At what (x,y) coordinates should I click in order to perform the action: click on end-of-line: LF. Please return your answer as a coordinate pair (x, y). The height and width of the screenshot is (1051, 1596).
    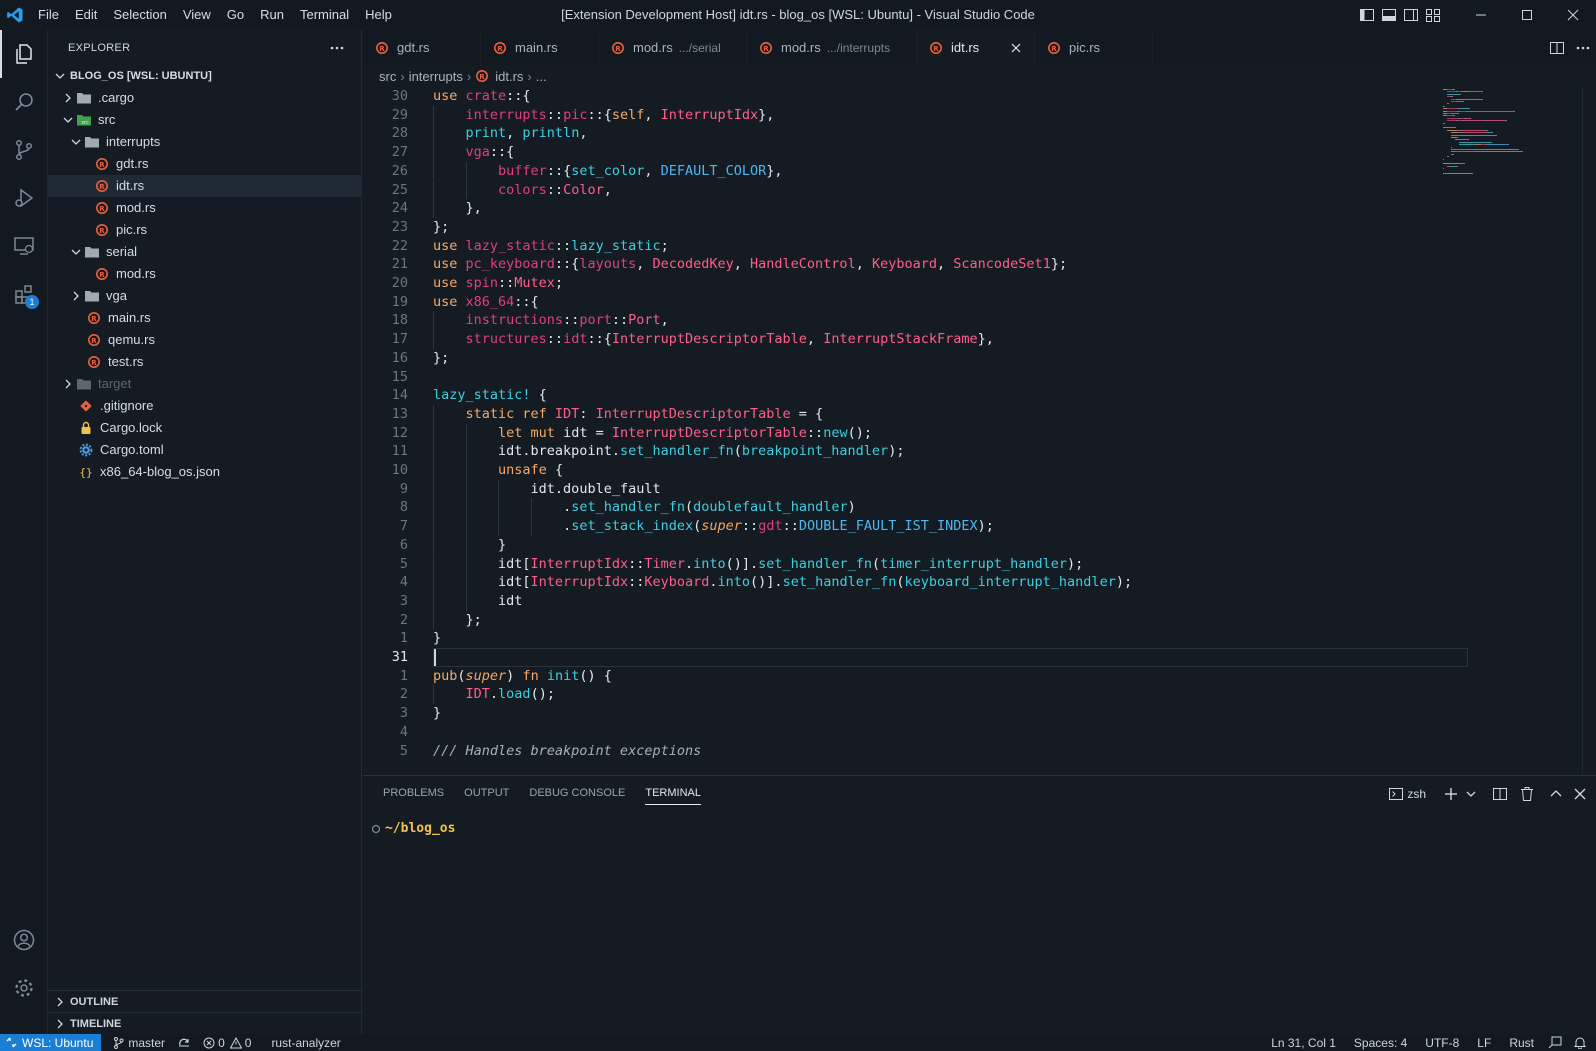
    Looking at the image, I should click on (1484, 1042).